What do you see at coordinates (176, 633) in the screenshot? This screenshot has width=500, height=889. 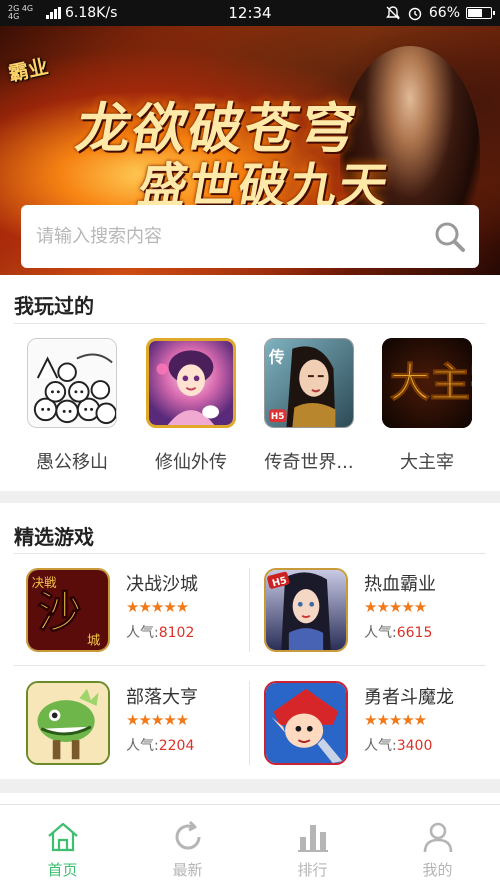 I see `popularity-value: 8102` at bounding box center [176, 633].